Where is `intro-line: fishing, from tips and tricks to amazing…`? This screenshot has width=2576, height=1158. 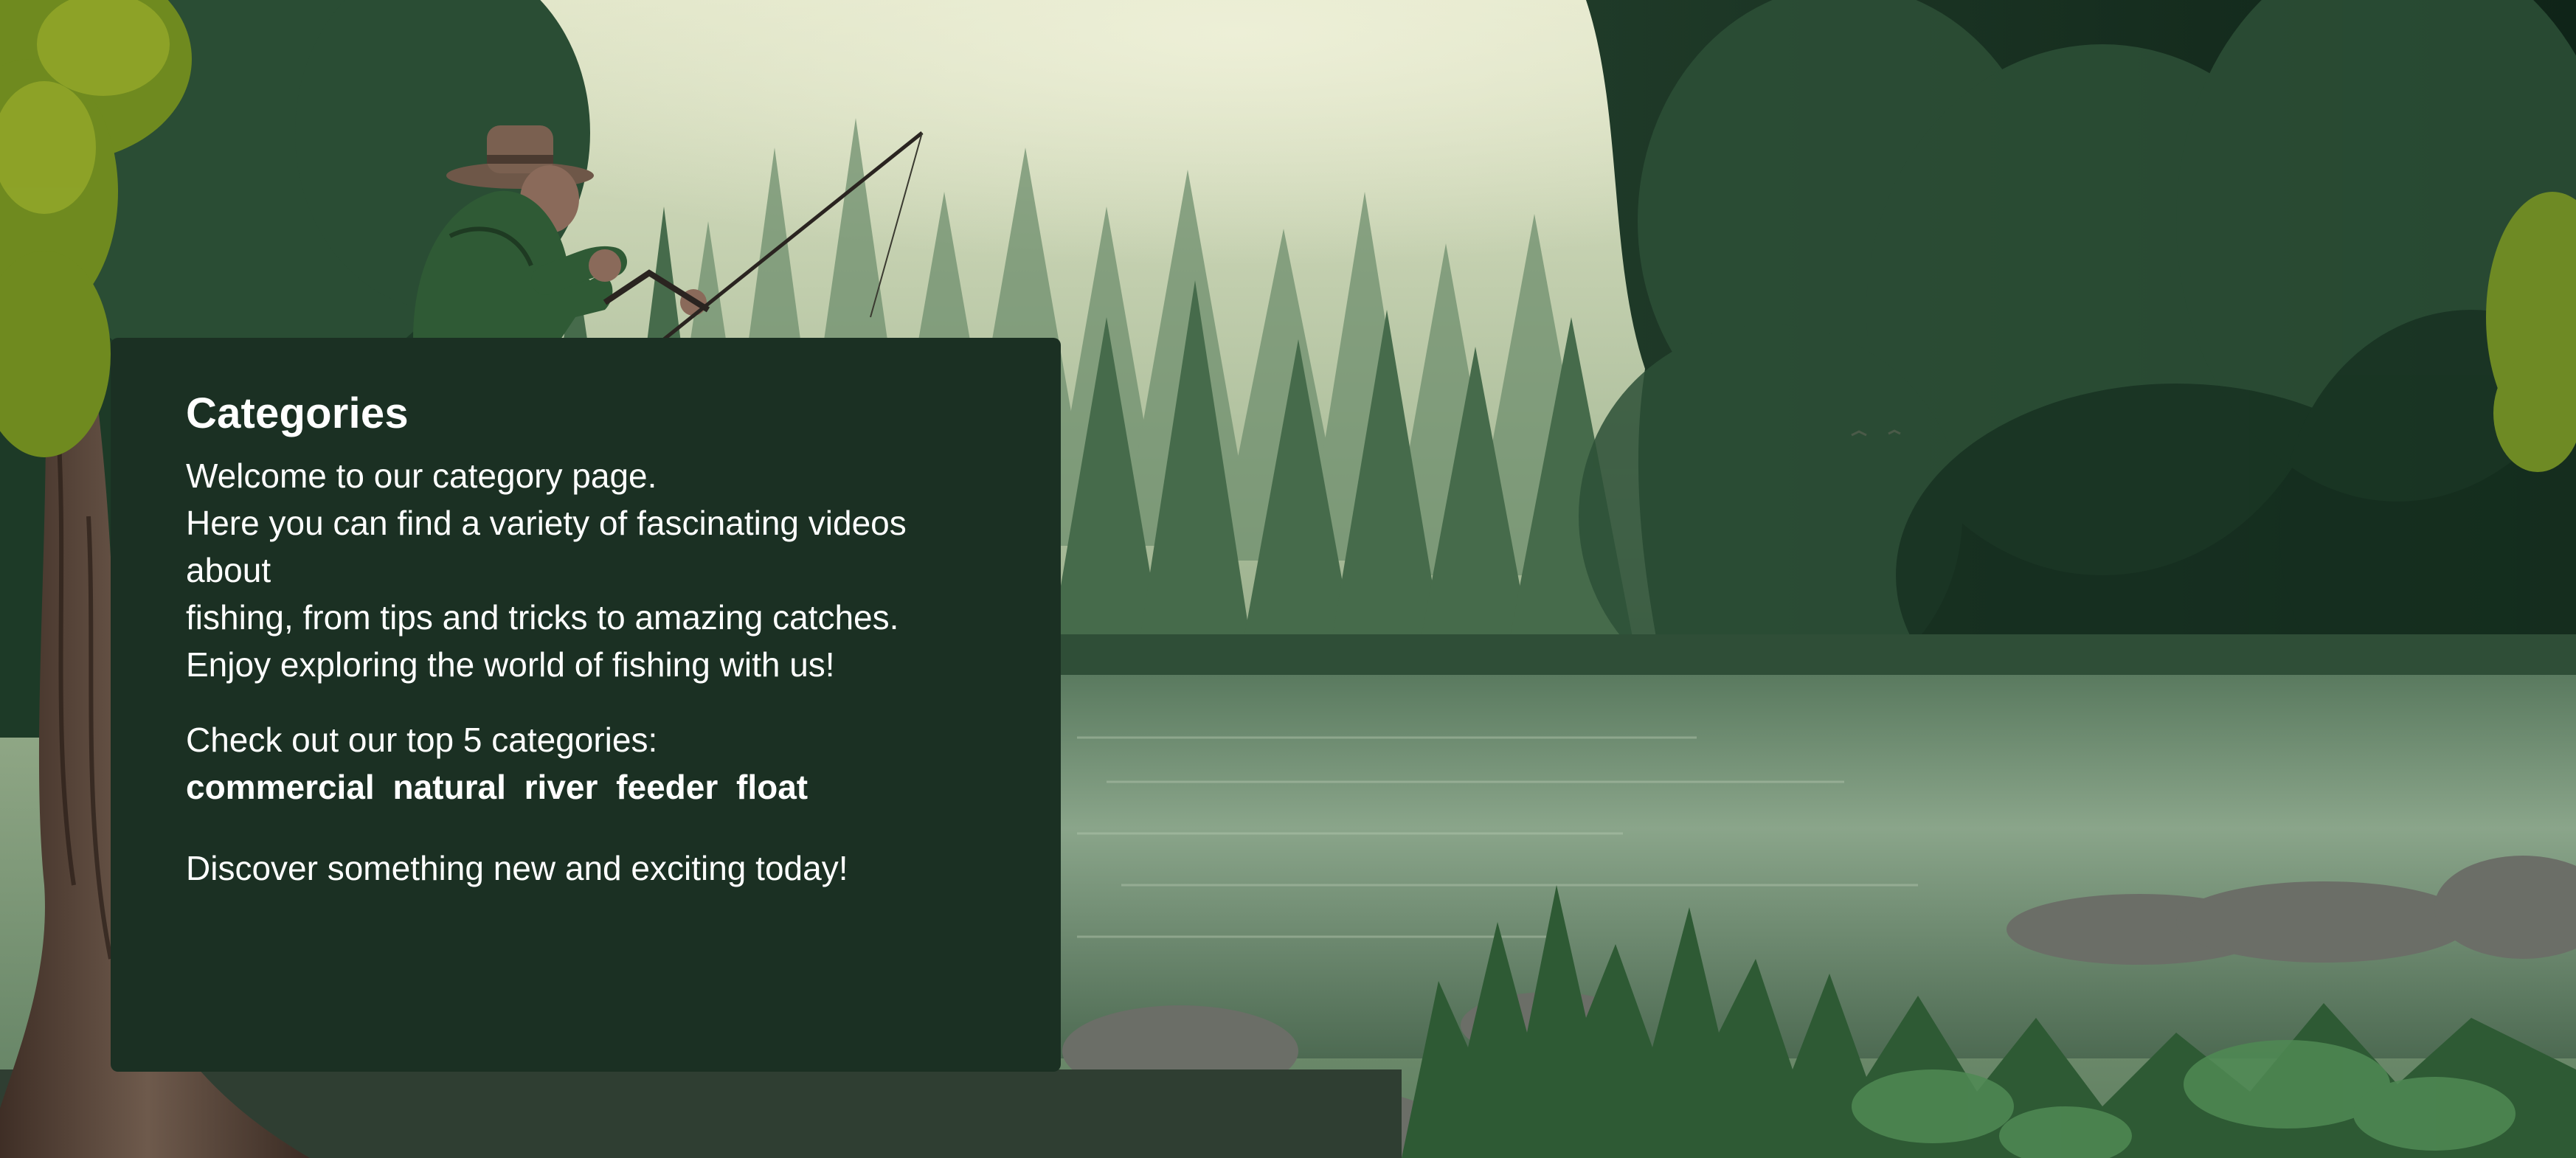 intro-line: fishing, from tips and tricks to amazing… is located at coordinates (543, 617).